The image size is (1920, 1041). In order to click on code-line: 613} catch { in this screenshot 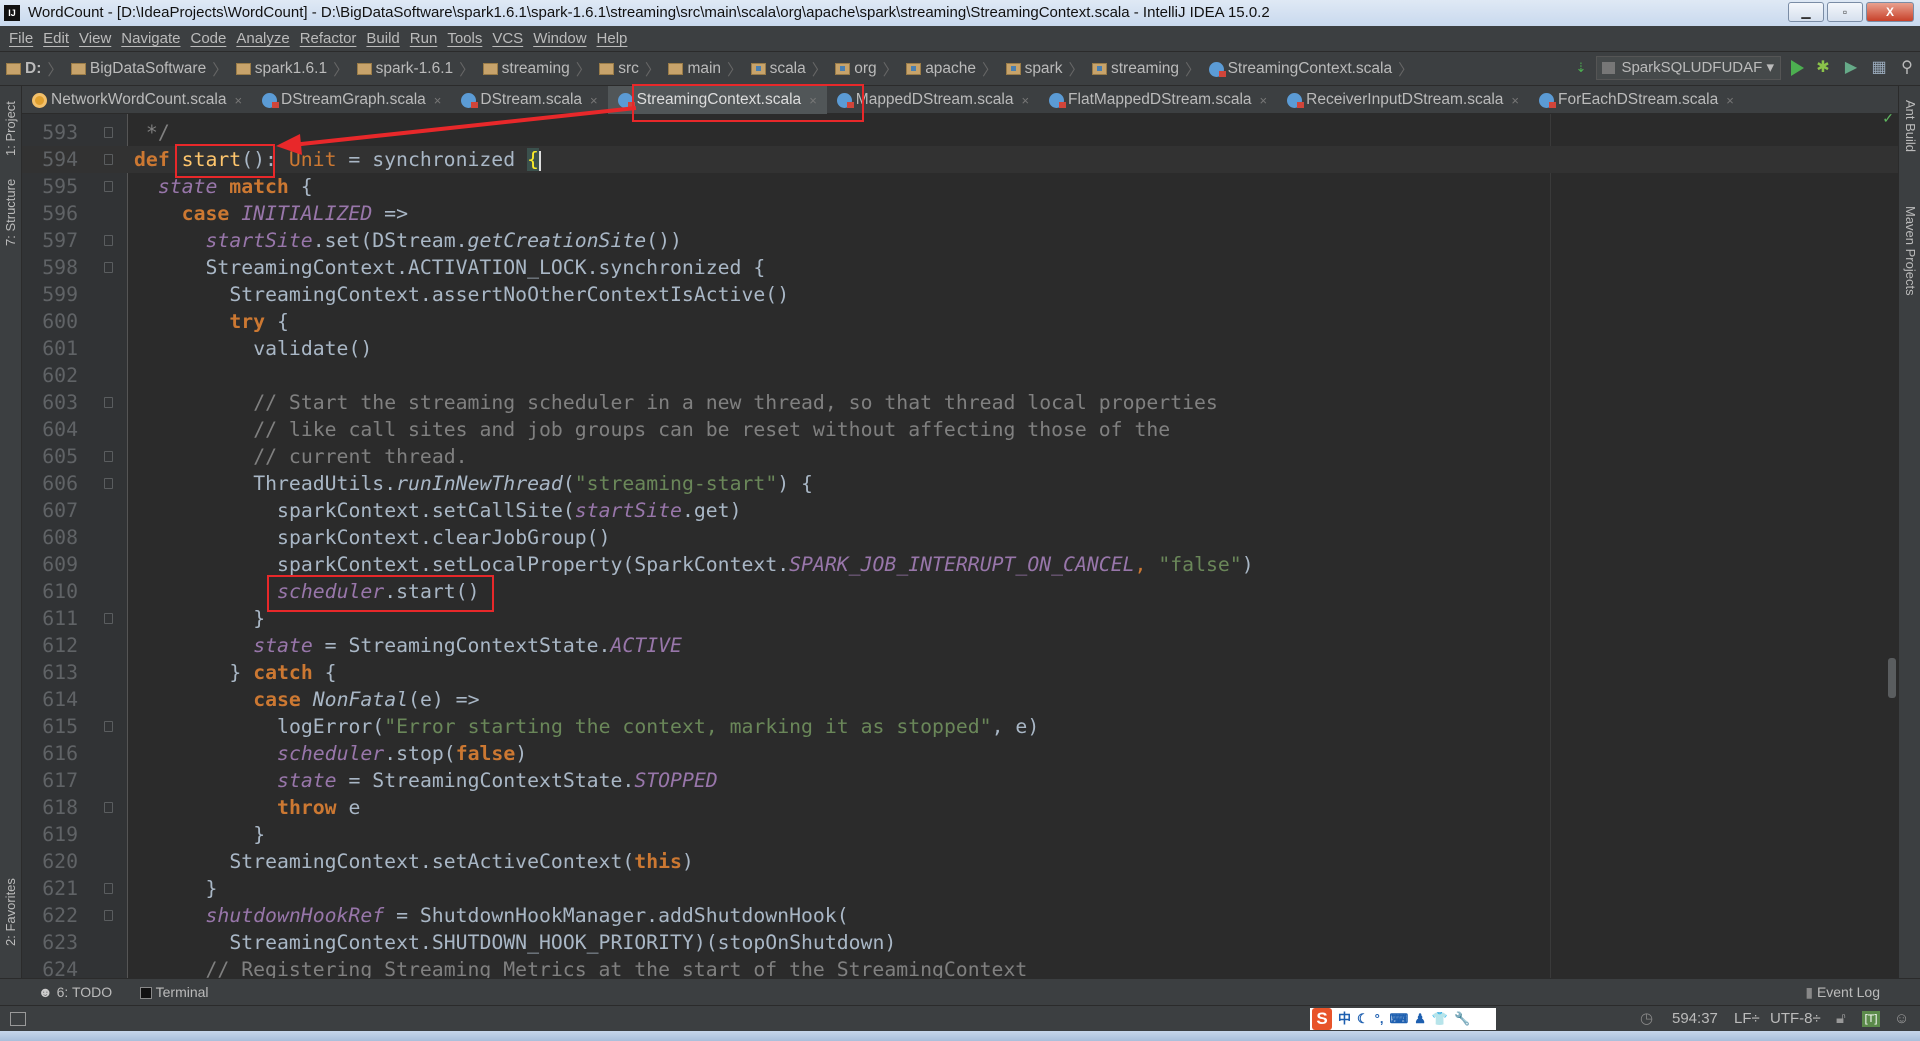, I will do `click(960, 672)`.